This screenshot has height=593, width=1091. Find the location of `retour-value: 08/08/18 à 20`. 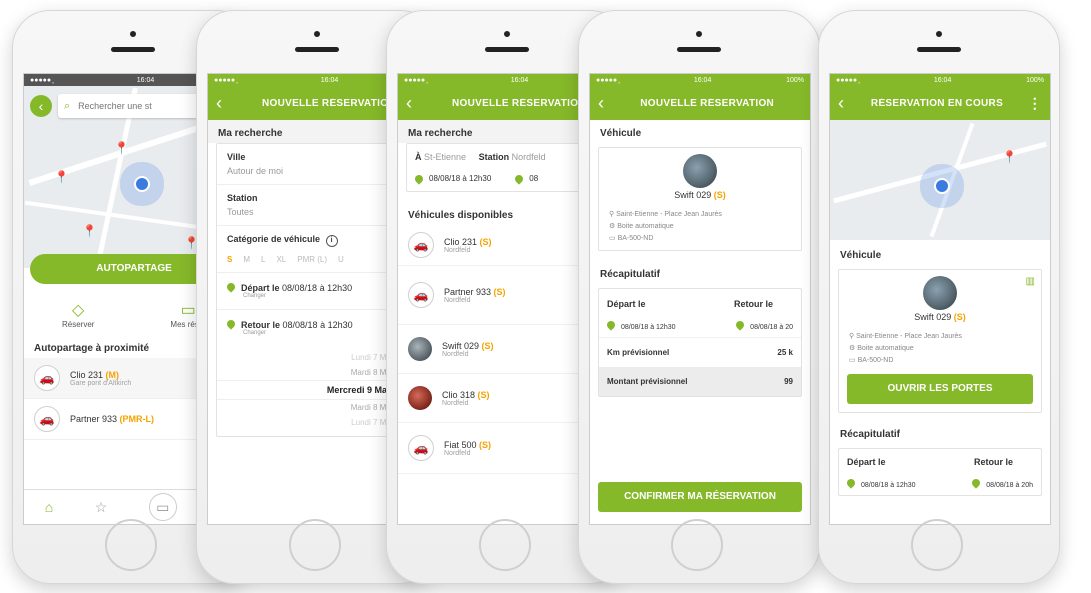

retour-value: 08/08/18 à 20 is located at coordinates (771, 327).